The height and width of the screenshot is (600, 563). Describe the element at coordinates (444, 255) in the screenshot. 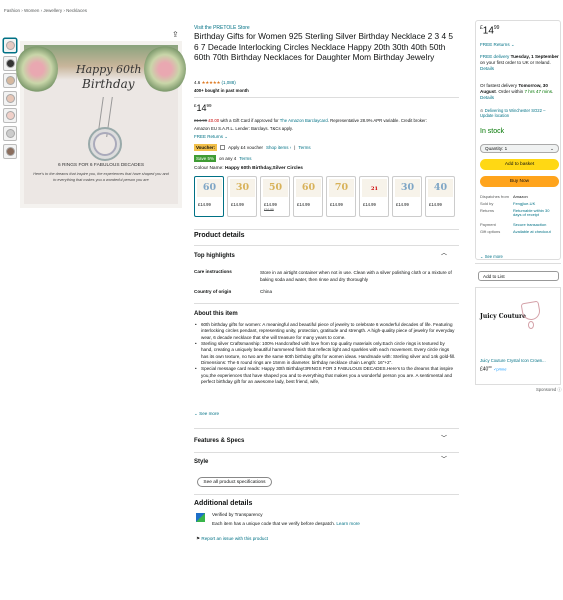

I see `chevron-up-icon: ︿` at that location.